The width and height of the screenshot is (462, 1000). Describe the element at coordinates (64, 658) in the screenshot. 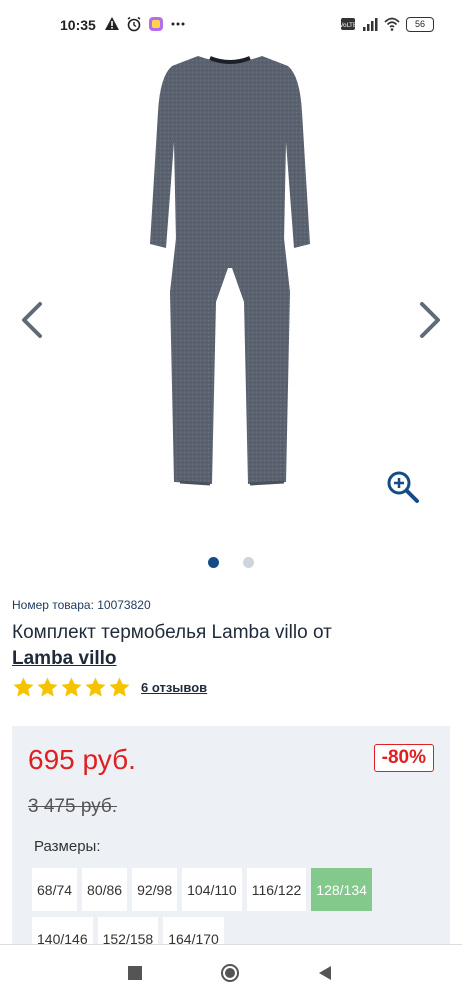

I see `brand-link: Lamba villo` at that location.